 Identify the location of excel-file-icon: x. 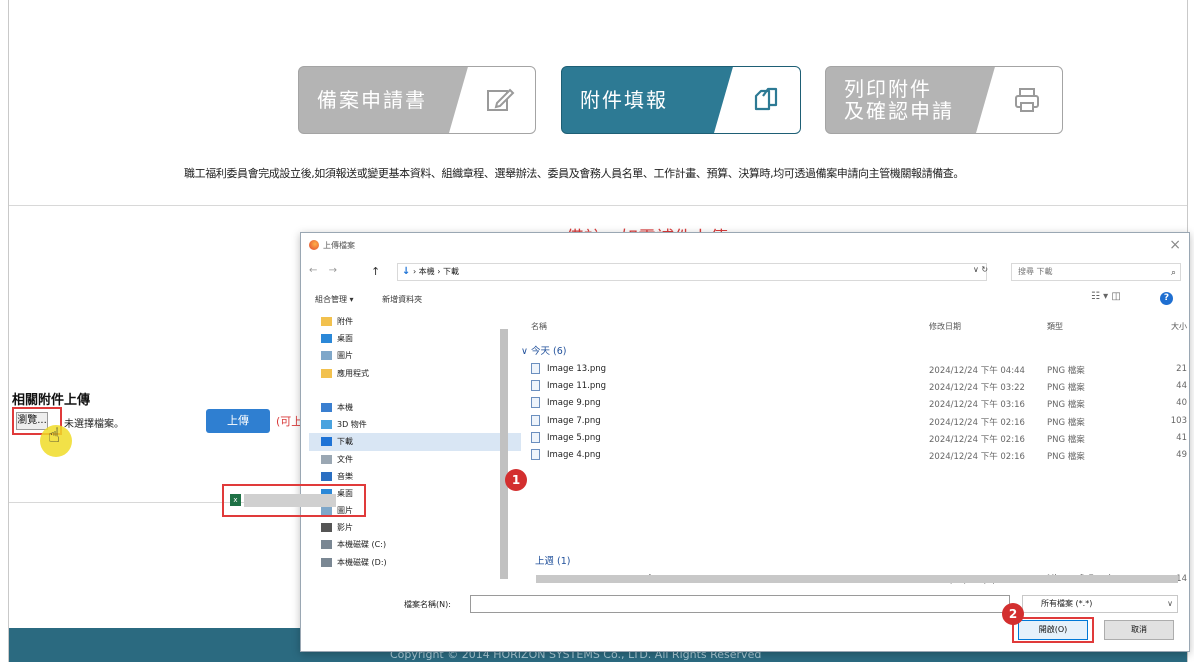
(235, 500).